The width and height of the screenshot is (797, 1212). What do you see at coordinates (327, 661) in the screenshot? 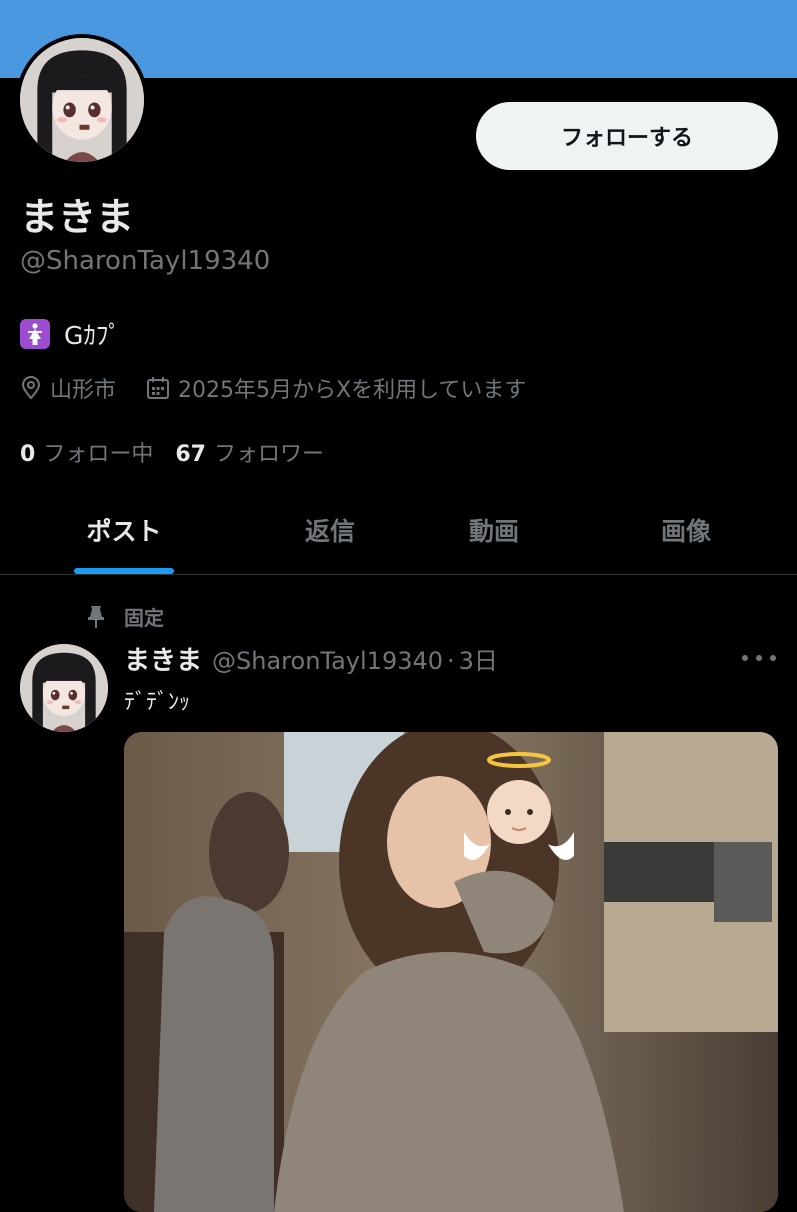
I see `post-author-handle: @SharonTayl19340` at bounding box center [327, 661].